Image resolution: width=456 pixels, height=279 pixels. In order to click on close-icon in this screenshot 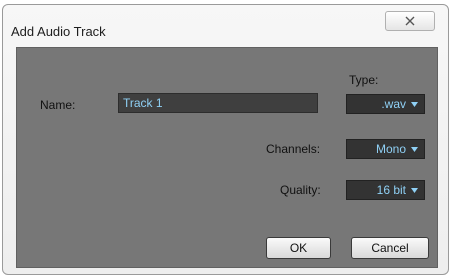, I will do `click(410, 21)`.